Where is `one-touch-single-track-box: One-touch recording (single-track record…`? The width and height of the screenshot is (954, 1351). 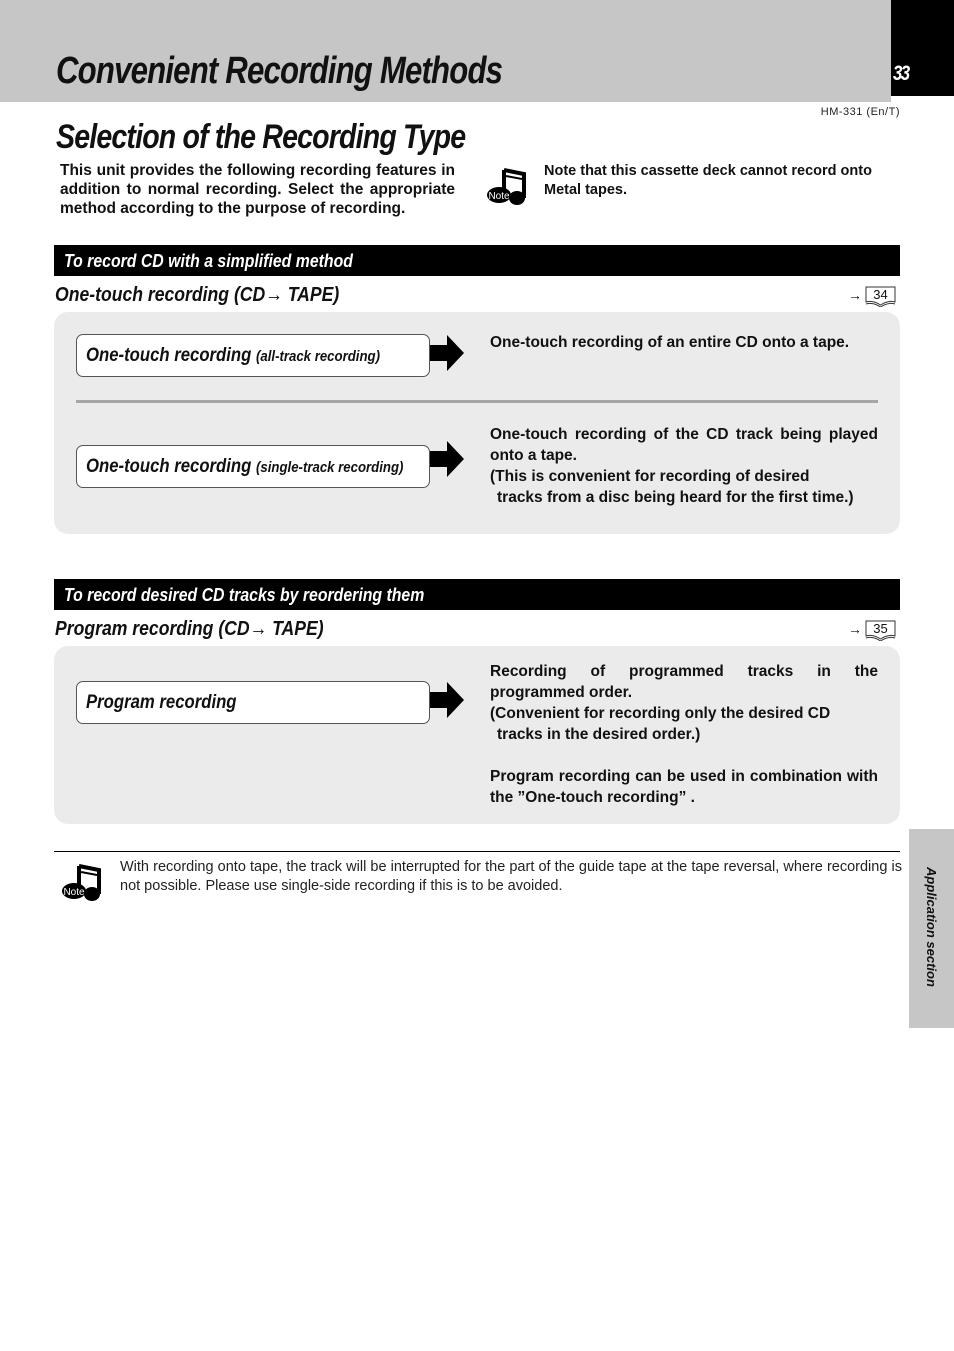 one-touch-single-track-box: One-touch recording (single-track record… is located at coordinates (253, 466).